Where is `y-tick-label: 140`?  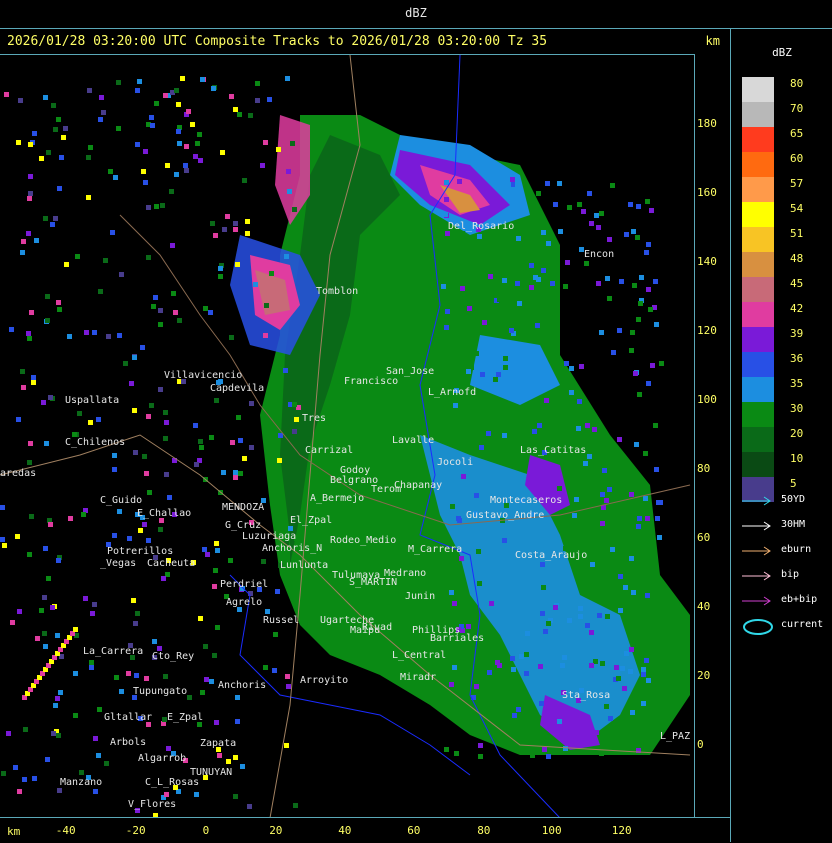 y-tick-label: 140 is located at coordinates (707, 261).